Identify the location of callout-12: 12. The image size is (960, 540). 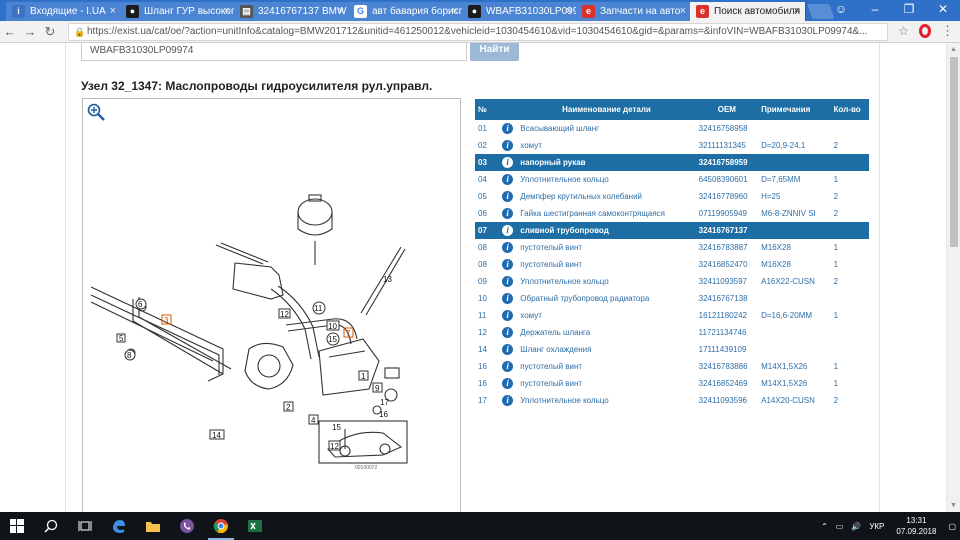
(284, 314).